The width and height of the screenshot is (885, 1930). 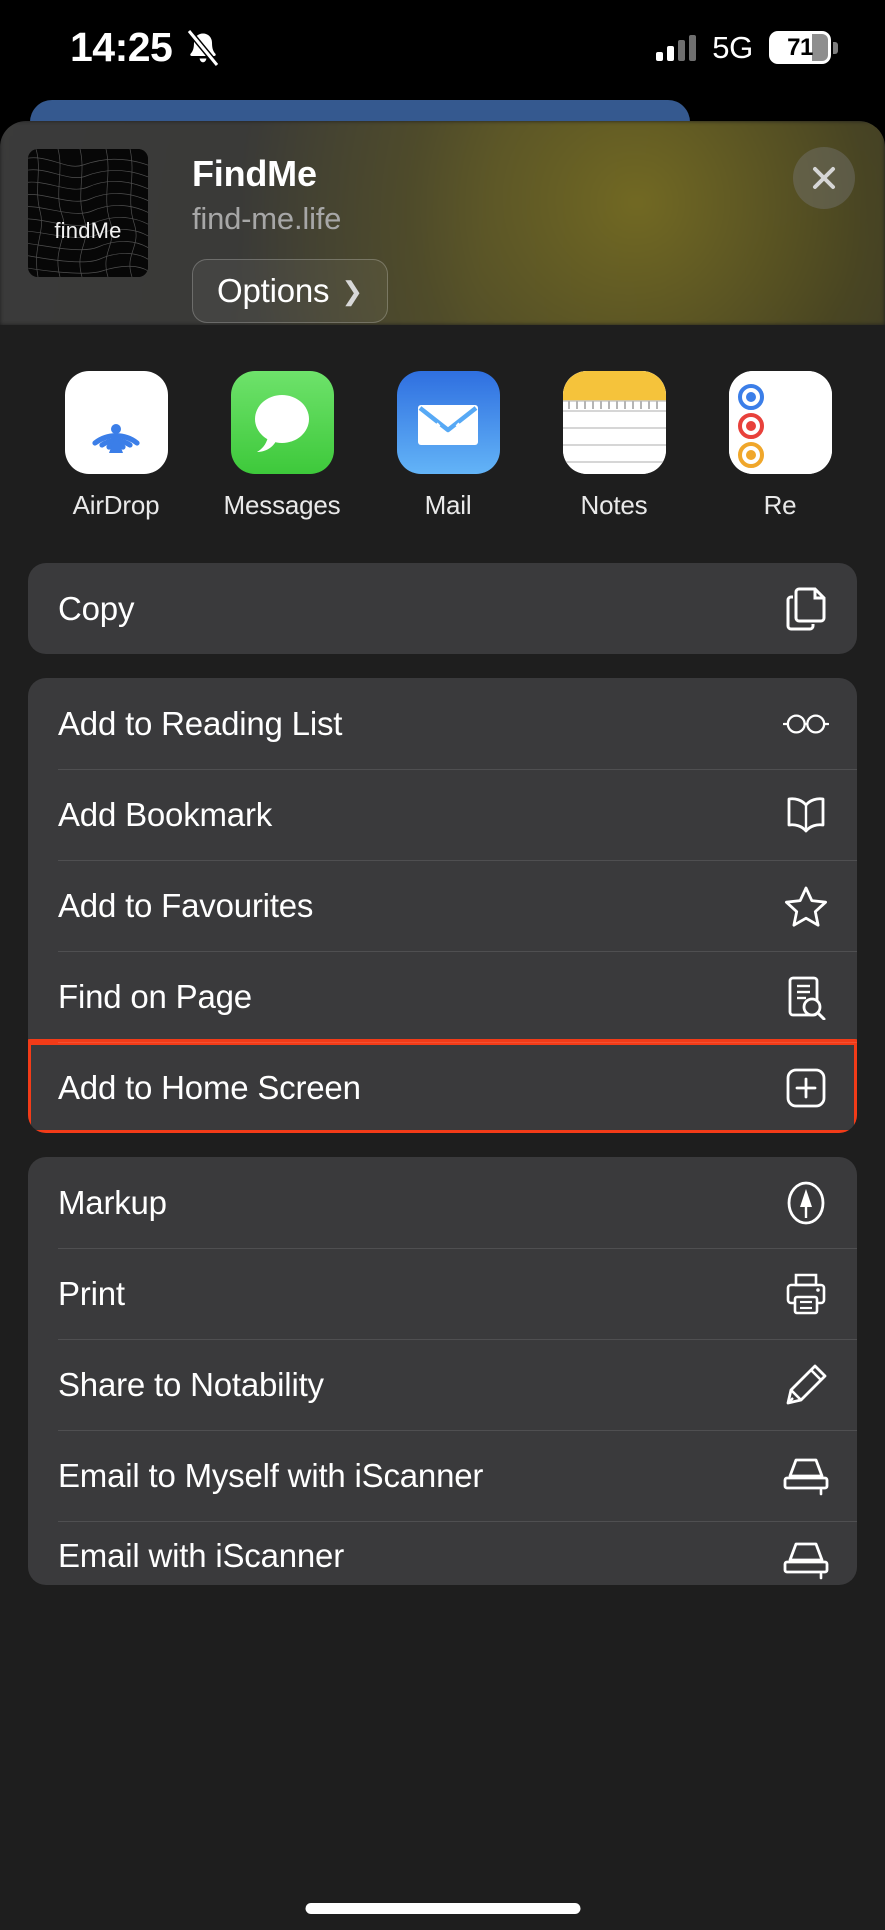 I want to click on share-target-notes: Notes, so click(x=614, y=446).